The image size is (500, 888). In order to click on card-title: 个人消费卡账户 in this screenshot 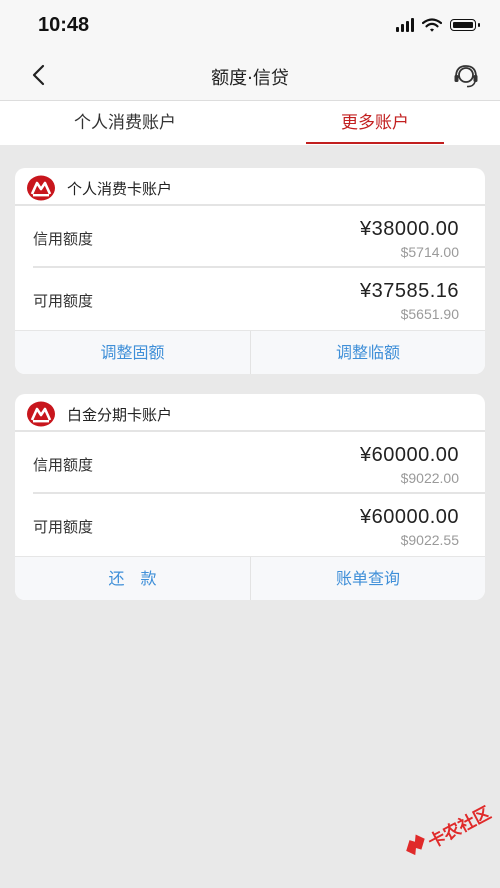, I will do `click(120, 189)`.